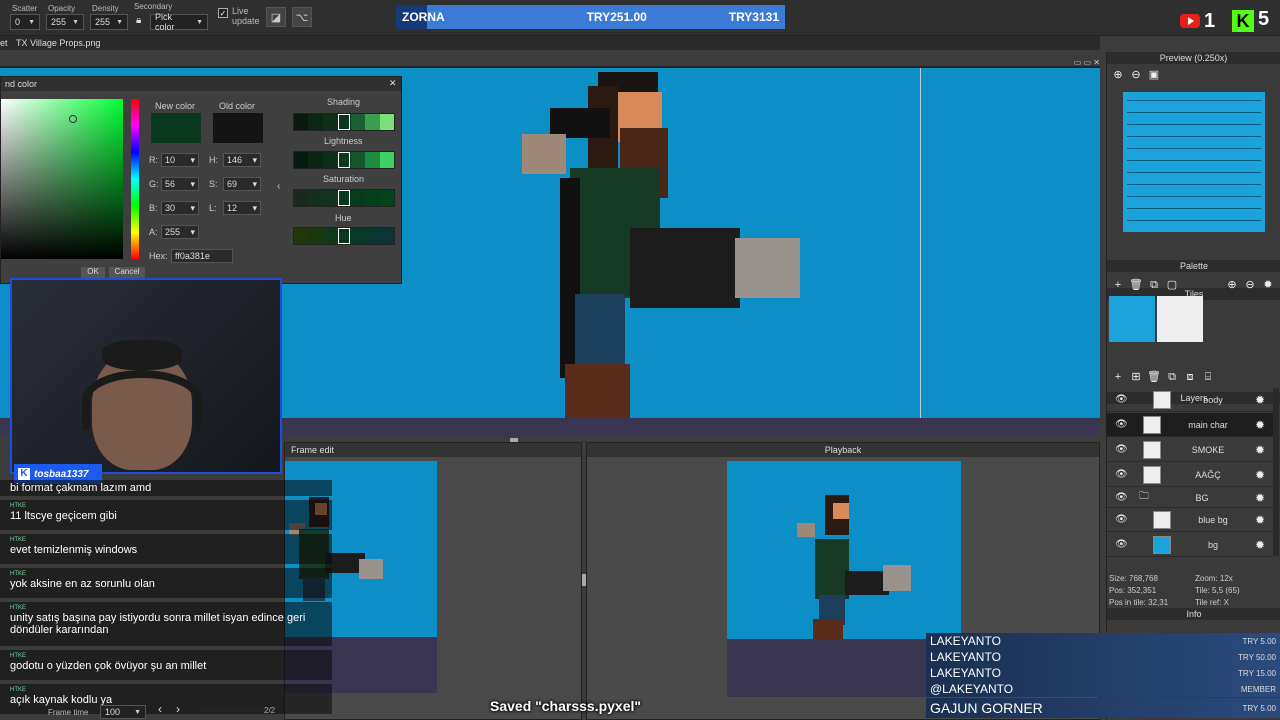 This screenshot has height=720, width=1280. I want to click on saturation-value-field, so click(62, 179).